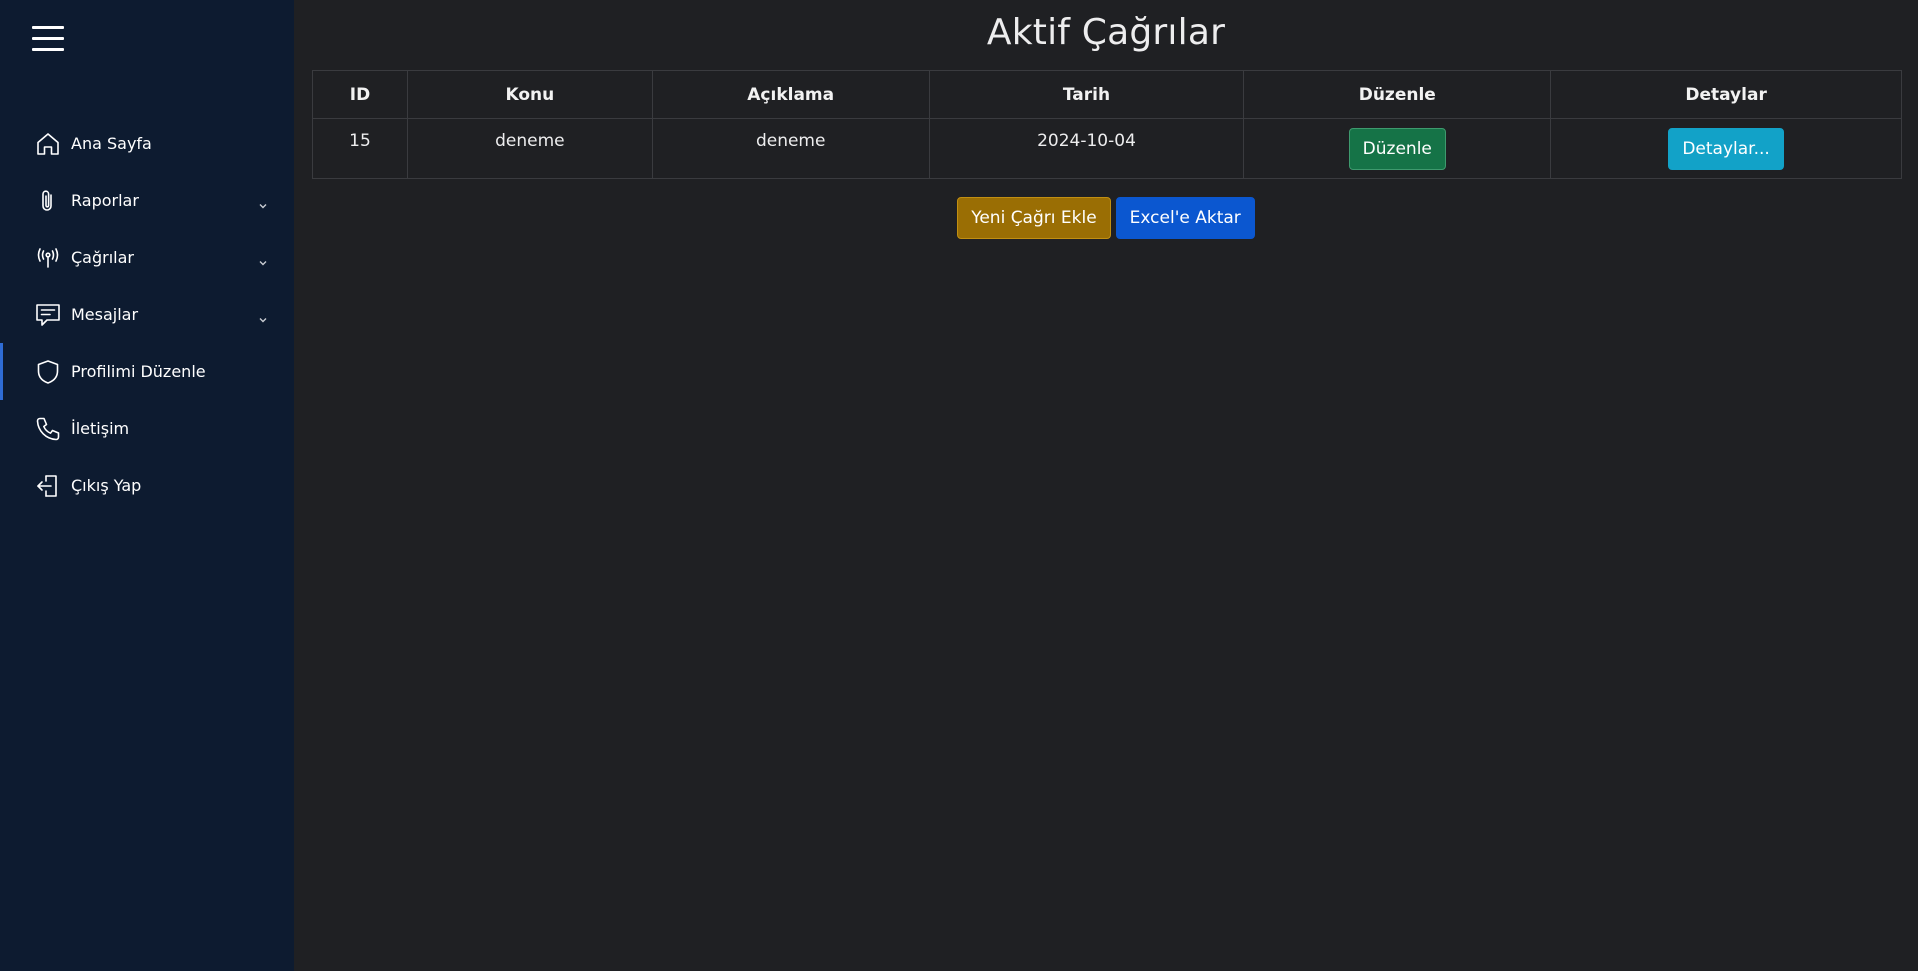  What do you see at coordinates (138, 371) in the screenshot?
I see `sidebar-item-label: Profilimi Düzenle` at bounding box center [138, 371].